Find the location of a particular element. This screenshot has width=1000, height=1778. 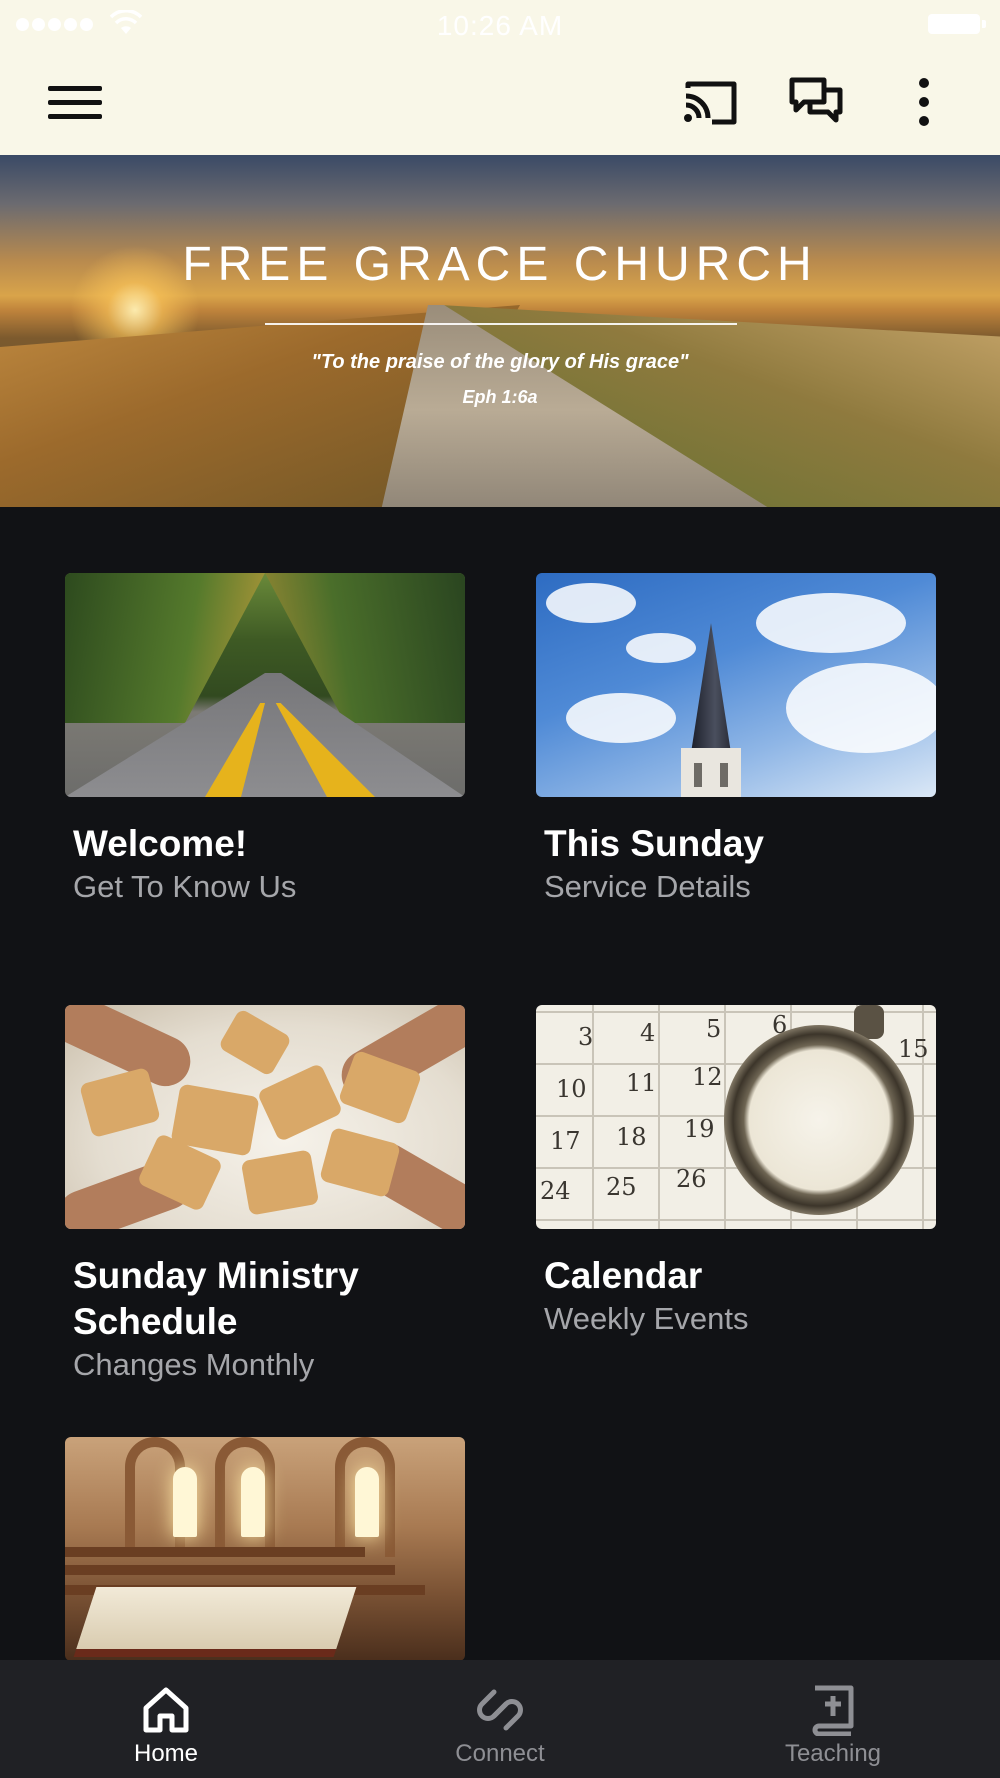

home-icon is located at coordinates (166, 1710).